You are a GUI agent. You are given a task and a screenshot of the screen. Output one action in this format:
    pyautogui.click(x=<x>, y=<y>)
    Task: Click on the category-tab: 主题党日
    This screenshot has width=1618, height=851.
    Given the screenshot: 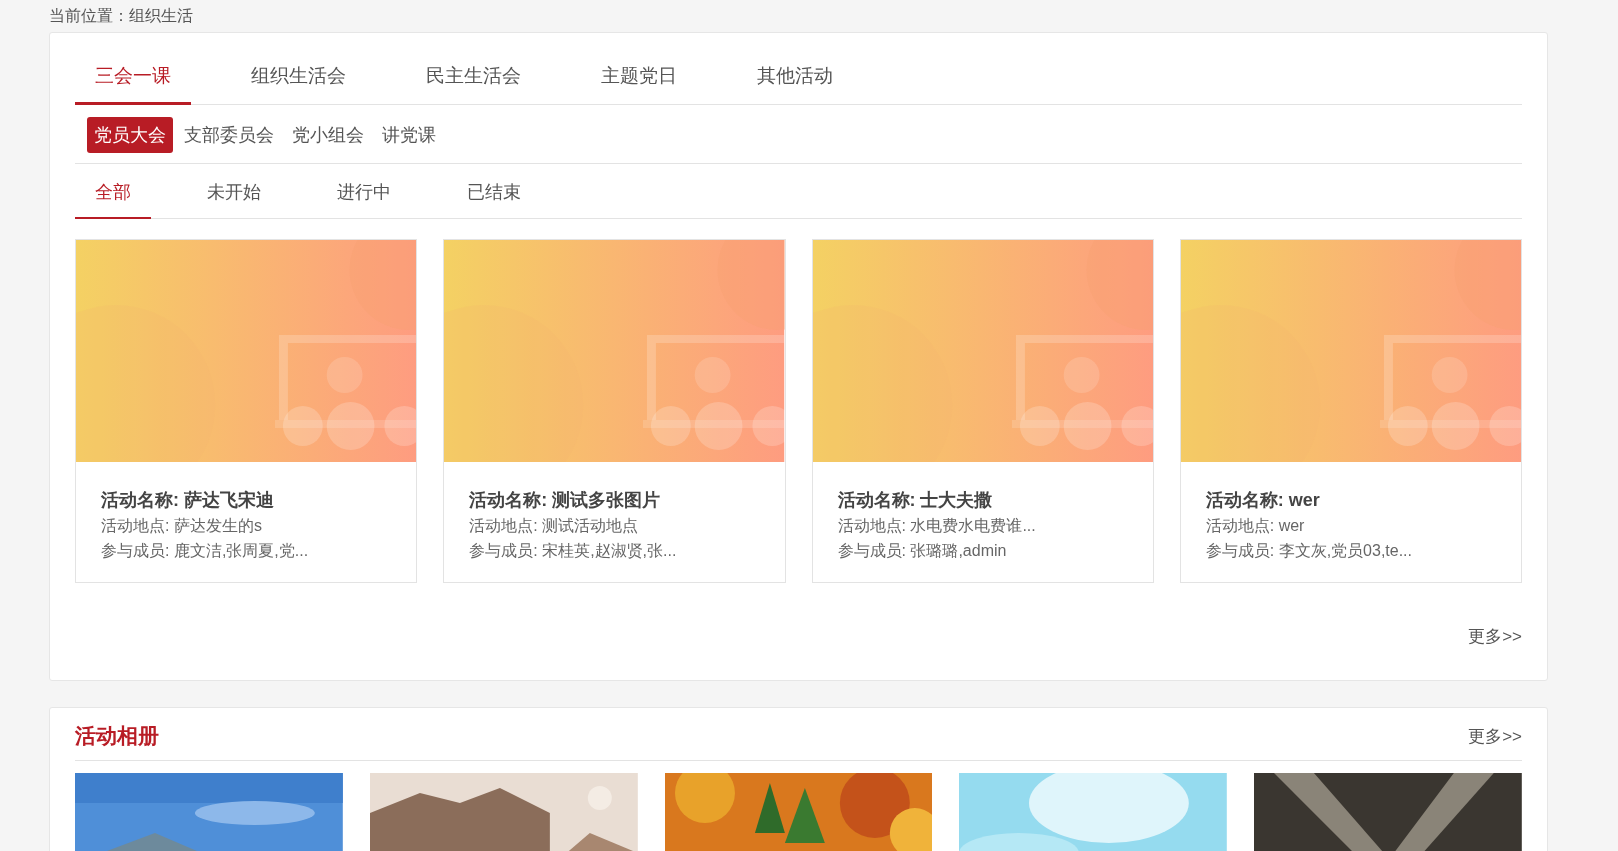 What is the action you would take?
    pyautogui.click(x=639, y=76)
    